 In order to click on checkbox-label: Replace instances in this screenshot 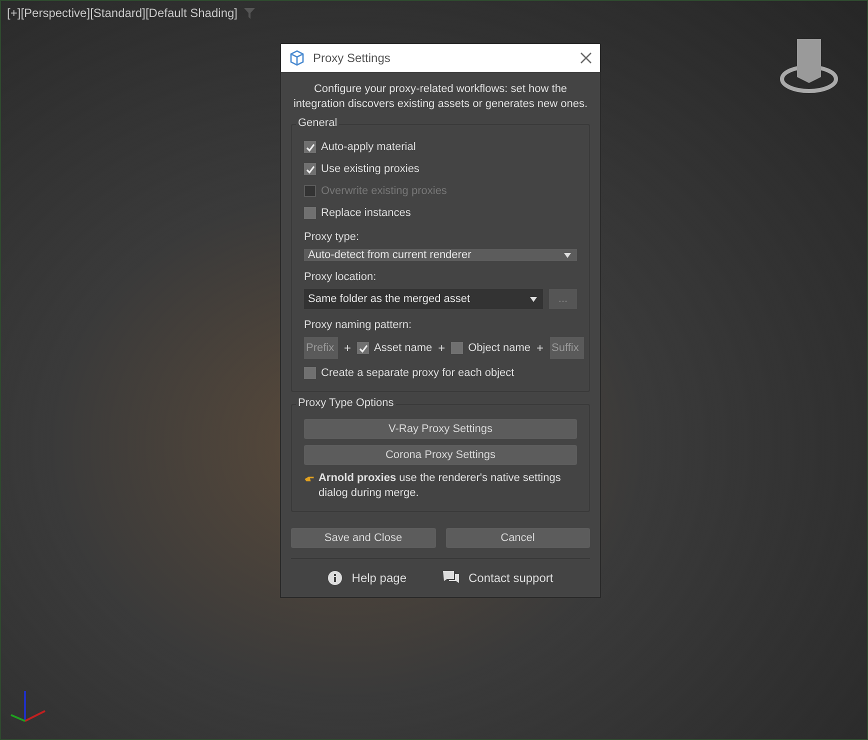, I will do `click(366, 213)`.